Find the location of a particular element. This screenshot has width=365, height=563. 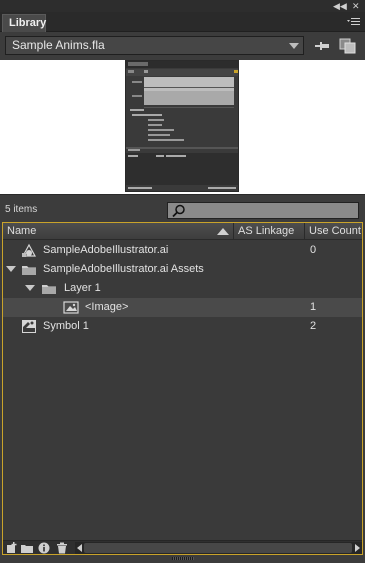

scroll-left-icon is located at coordinates (79, 548).